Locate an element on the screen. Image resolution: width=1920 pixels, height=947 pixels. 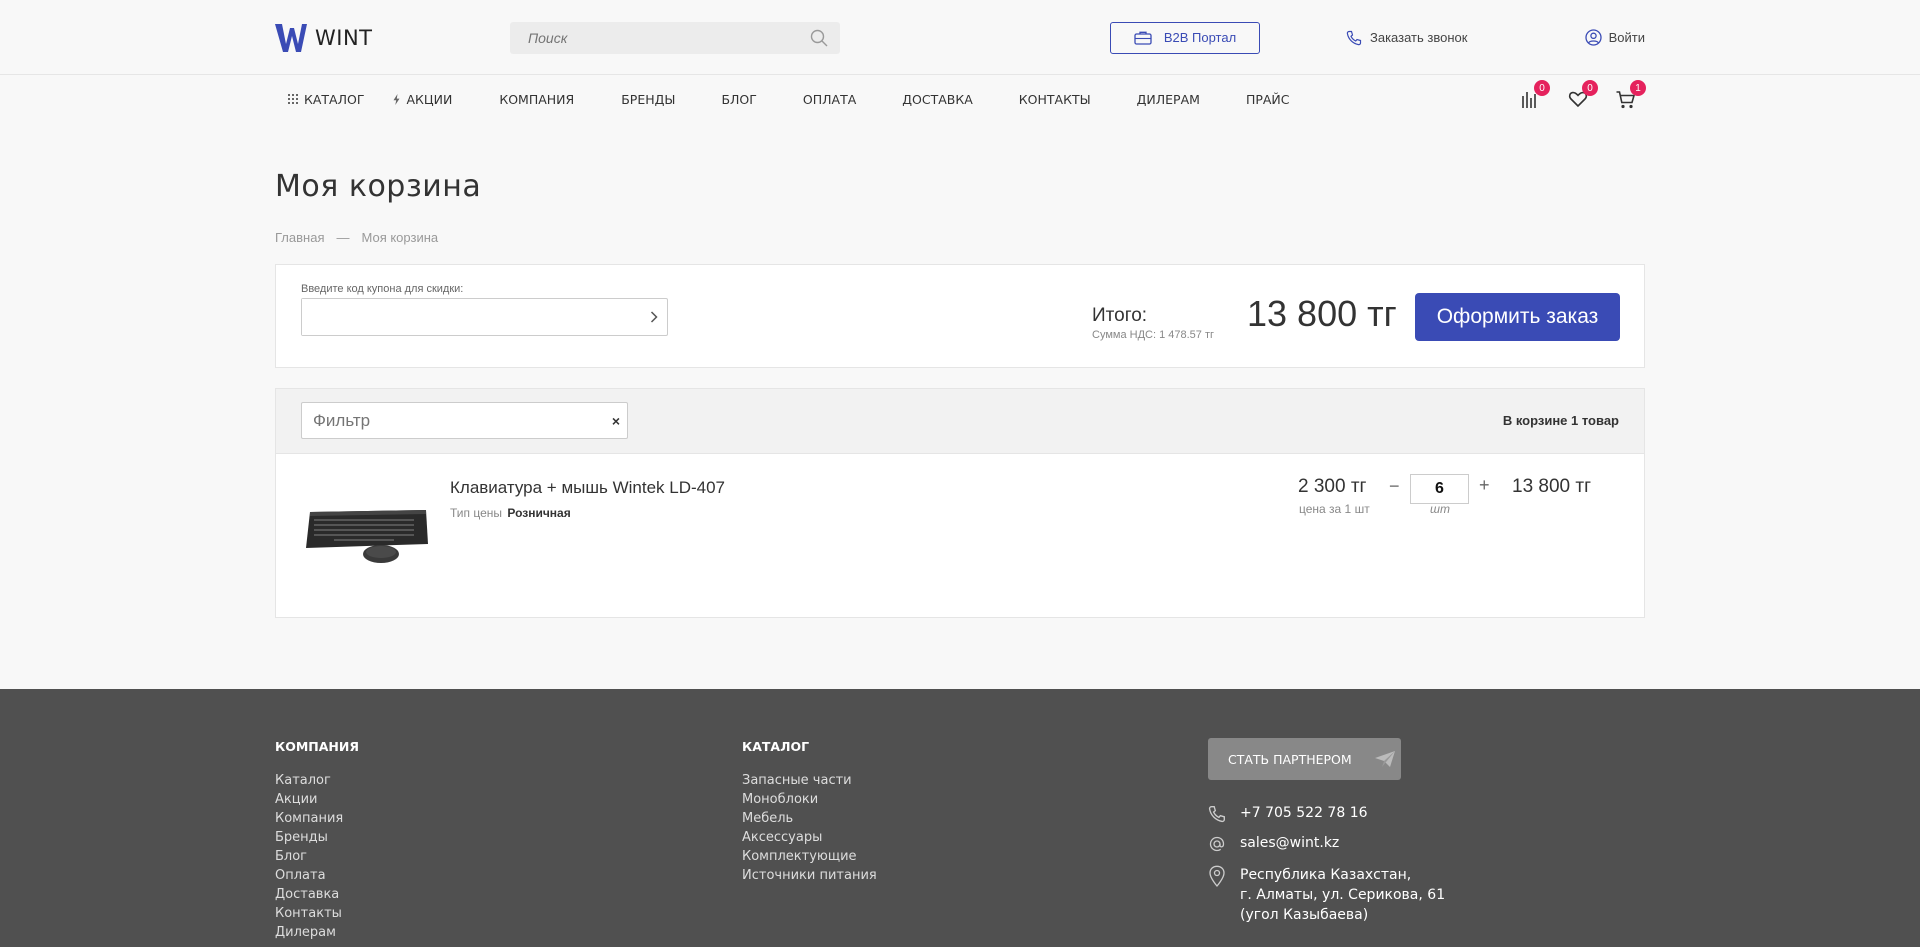
footer-link: Запасные части is located at coordinates (809, 780).